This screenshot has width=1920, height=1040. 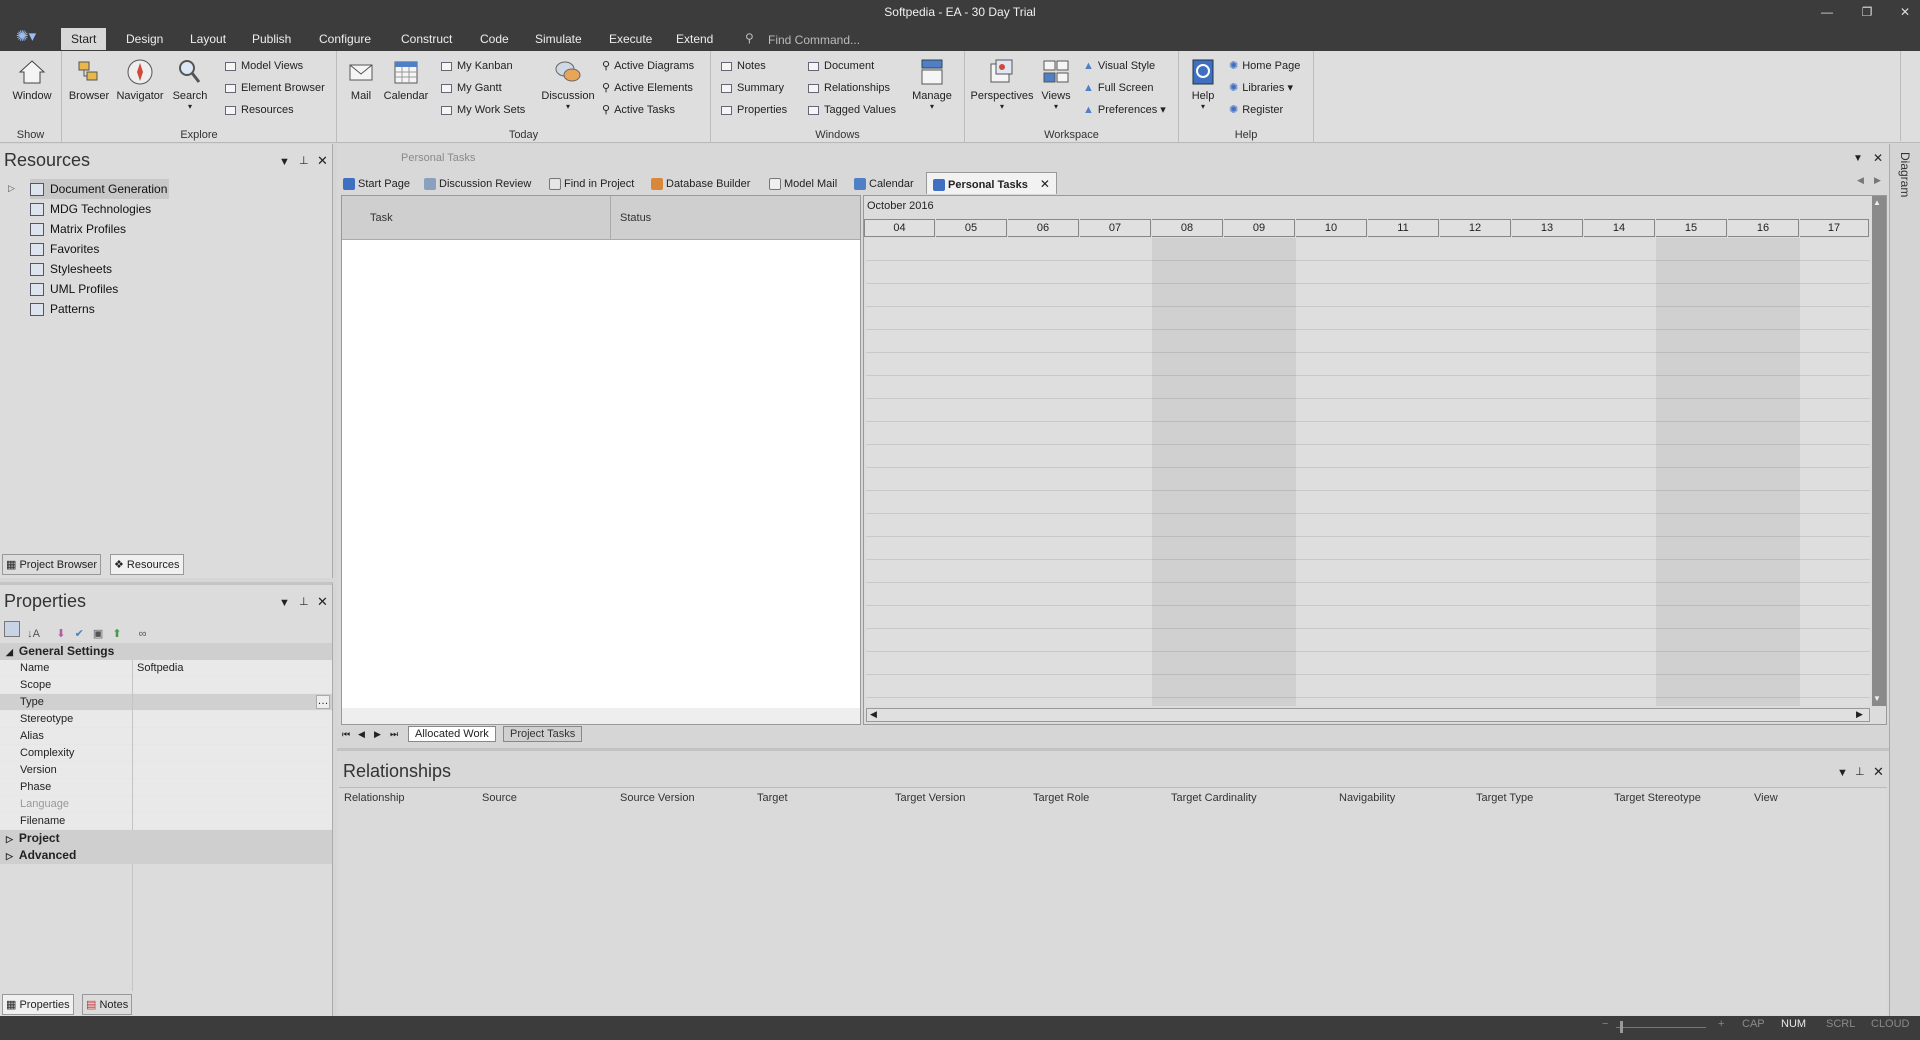 I want to click on advanced-category: ▷ Advanced, so click(x=166, y=855).